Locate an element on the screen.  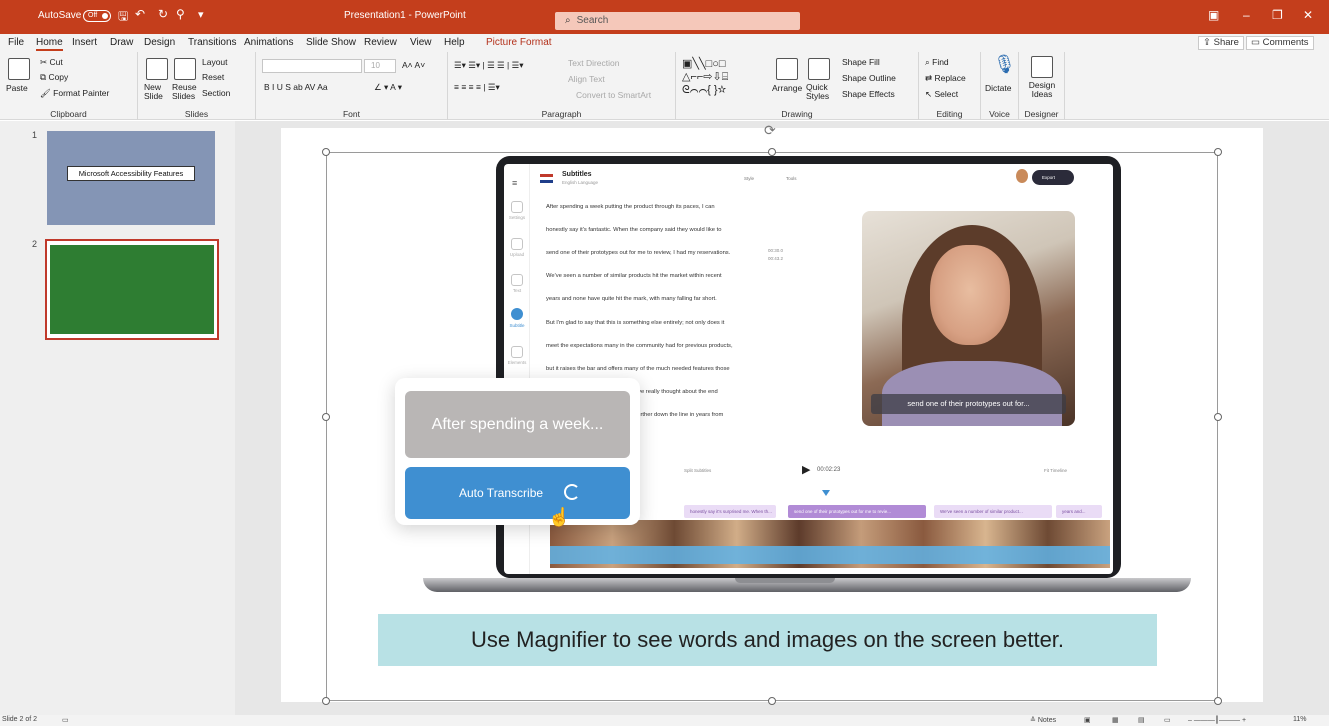
tab-transitions: Transitions is located at coordinates (212, 42).